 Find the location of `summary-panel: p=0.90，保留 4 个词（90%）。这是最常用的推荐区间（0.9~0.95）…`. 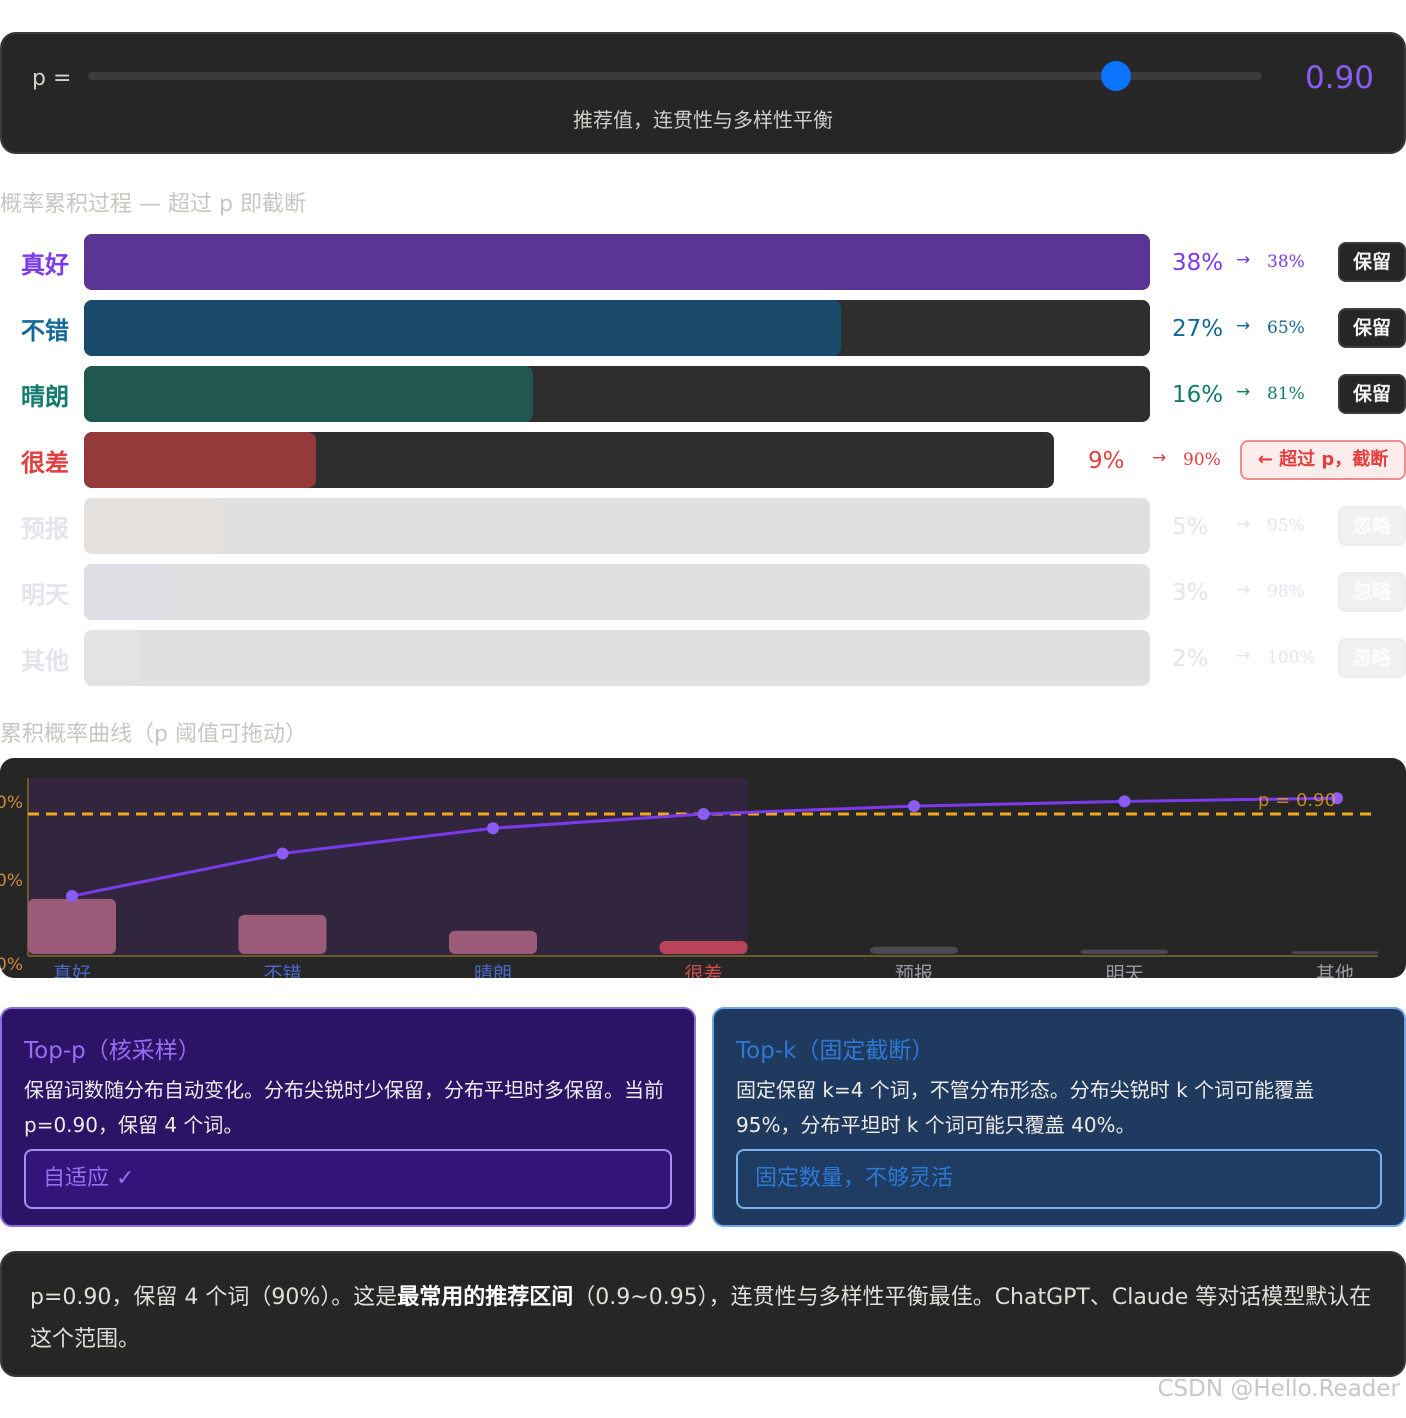

summary-panel: p=0.90，保留 4 个词（90%）。这是最常用的推荐区间（0.9~0.95）… is located at coordinates (703, 1314).